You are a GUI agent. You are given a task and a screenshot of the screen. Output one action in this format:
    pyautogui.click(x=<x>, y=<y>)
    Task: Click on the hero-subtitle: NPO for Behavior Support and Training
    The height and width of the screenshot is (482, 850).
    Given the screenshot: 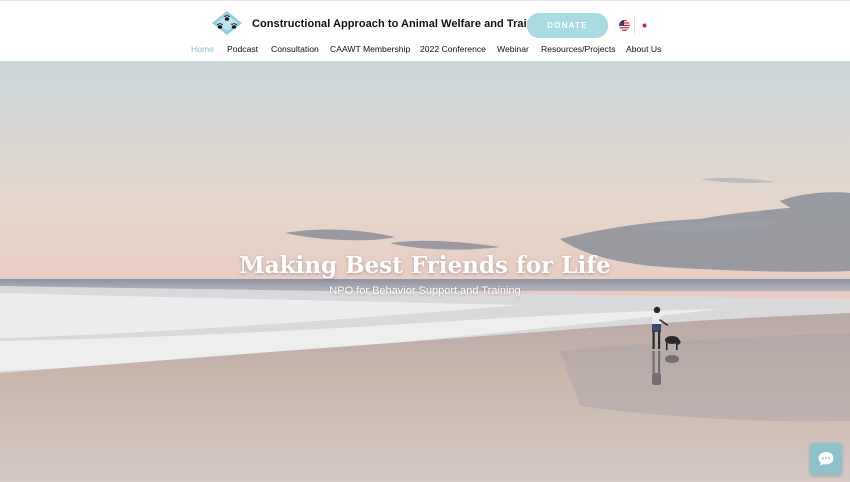 What is the action you would take?
    pyautogui.click(x=425, y=291)
    